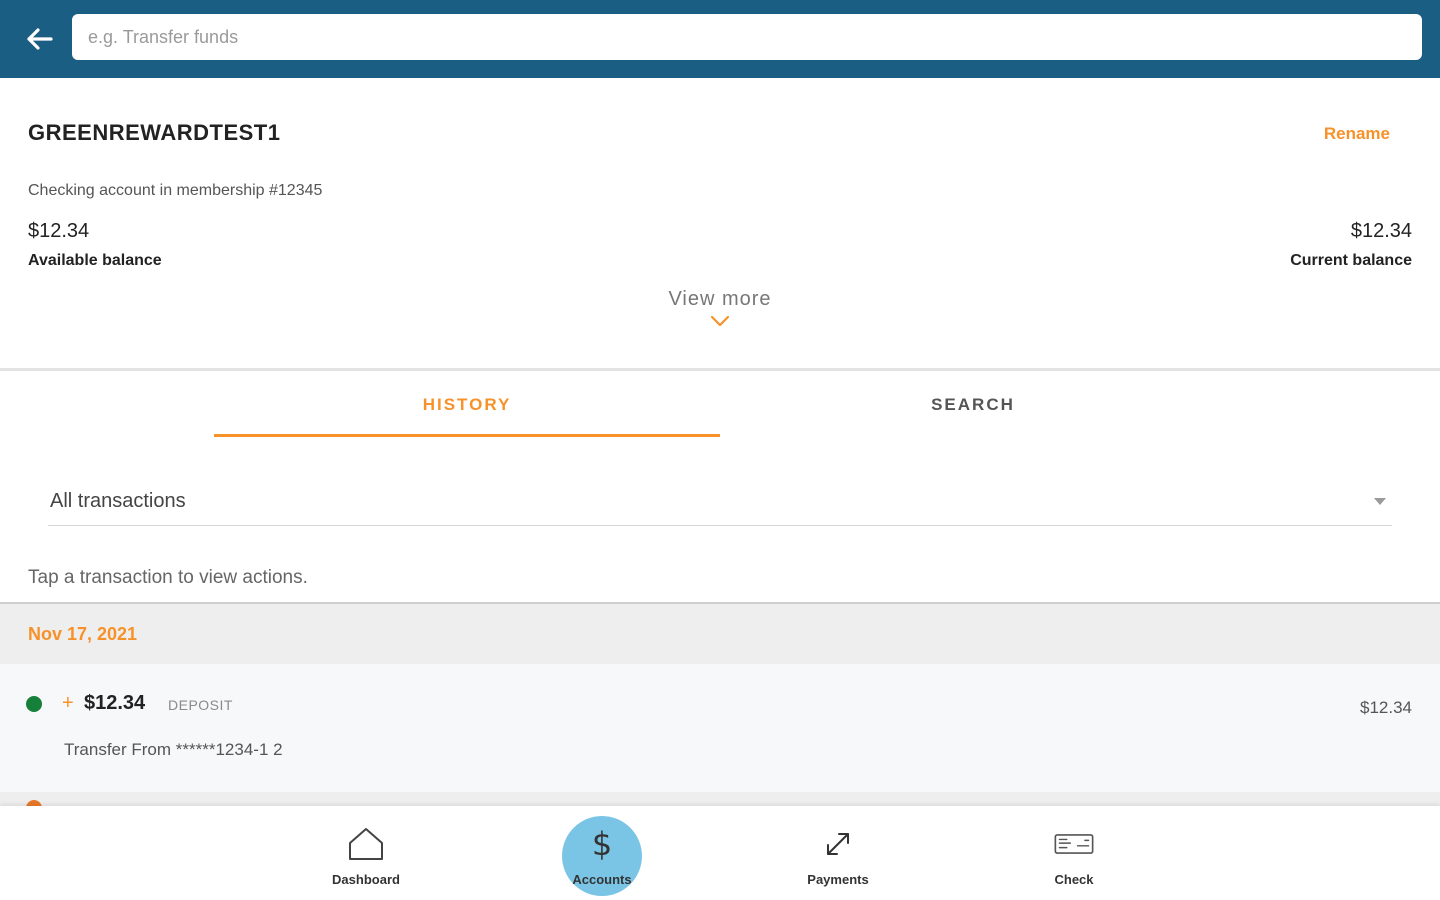 The image size is (1440, 900). I want to click on section-divider, so click(720, 369).